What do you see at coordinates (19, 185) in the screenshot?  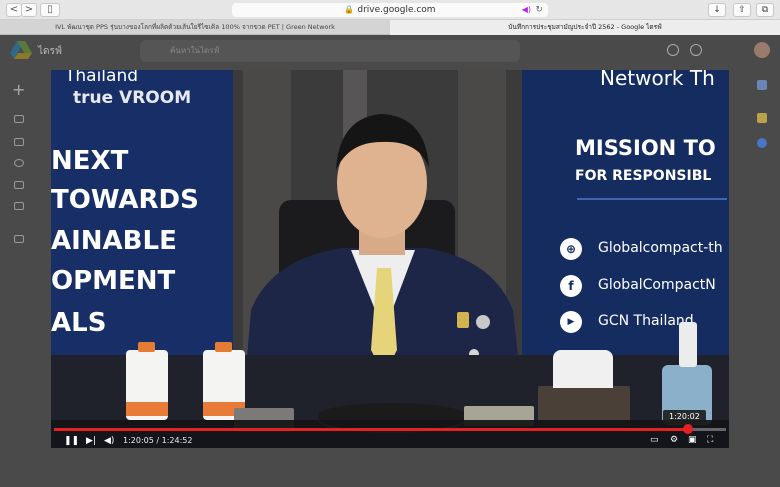 I see `starred-icon` at bounding box center [19, 185].